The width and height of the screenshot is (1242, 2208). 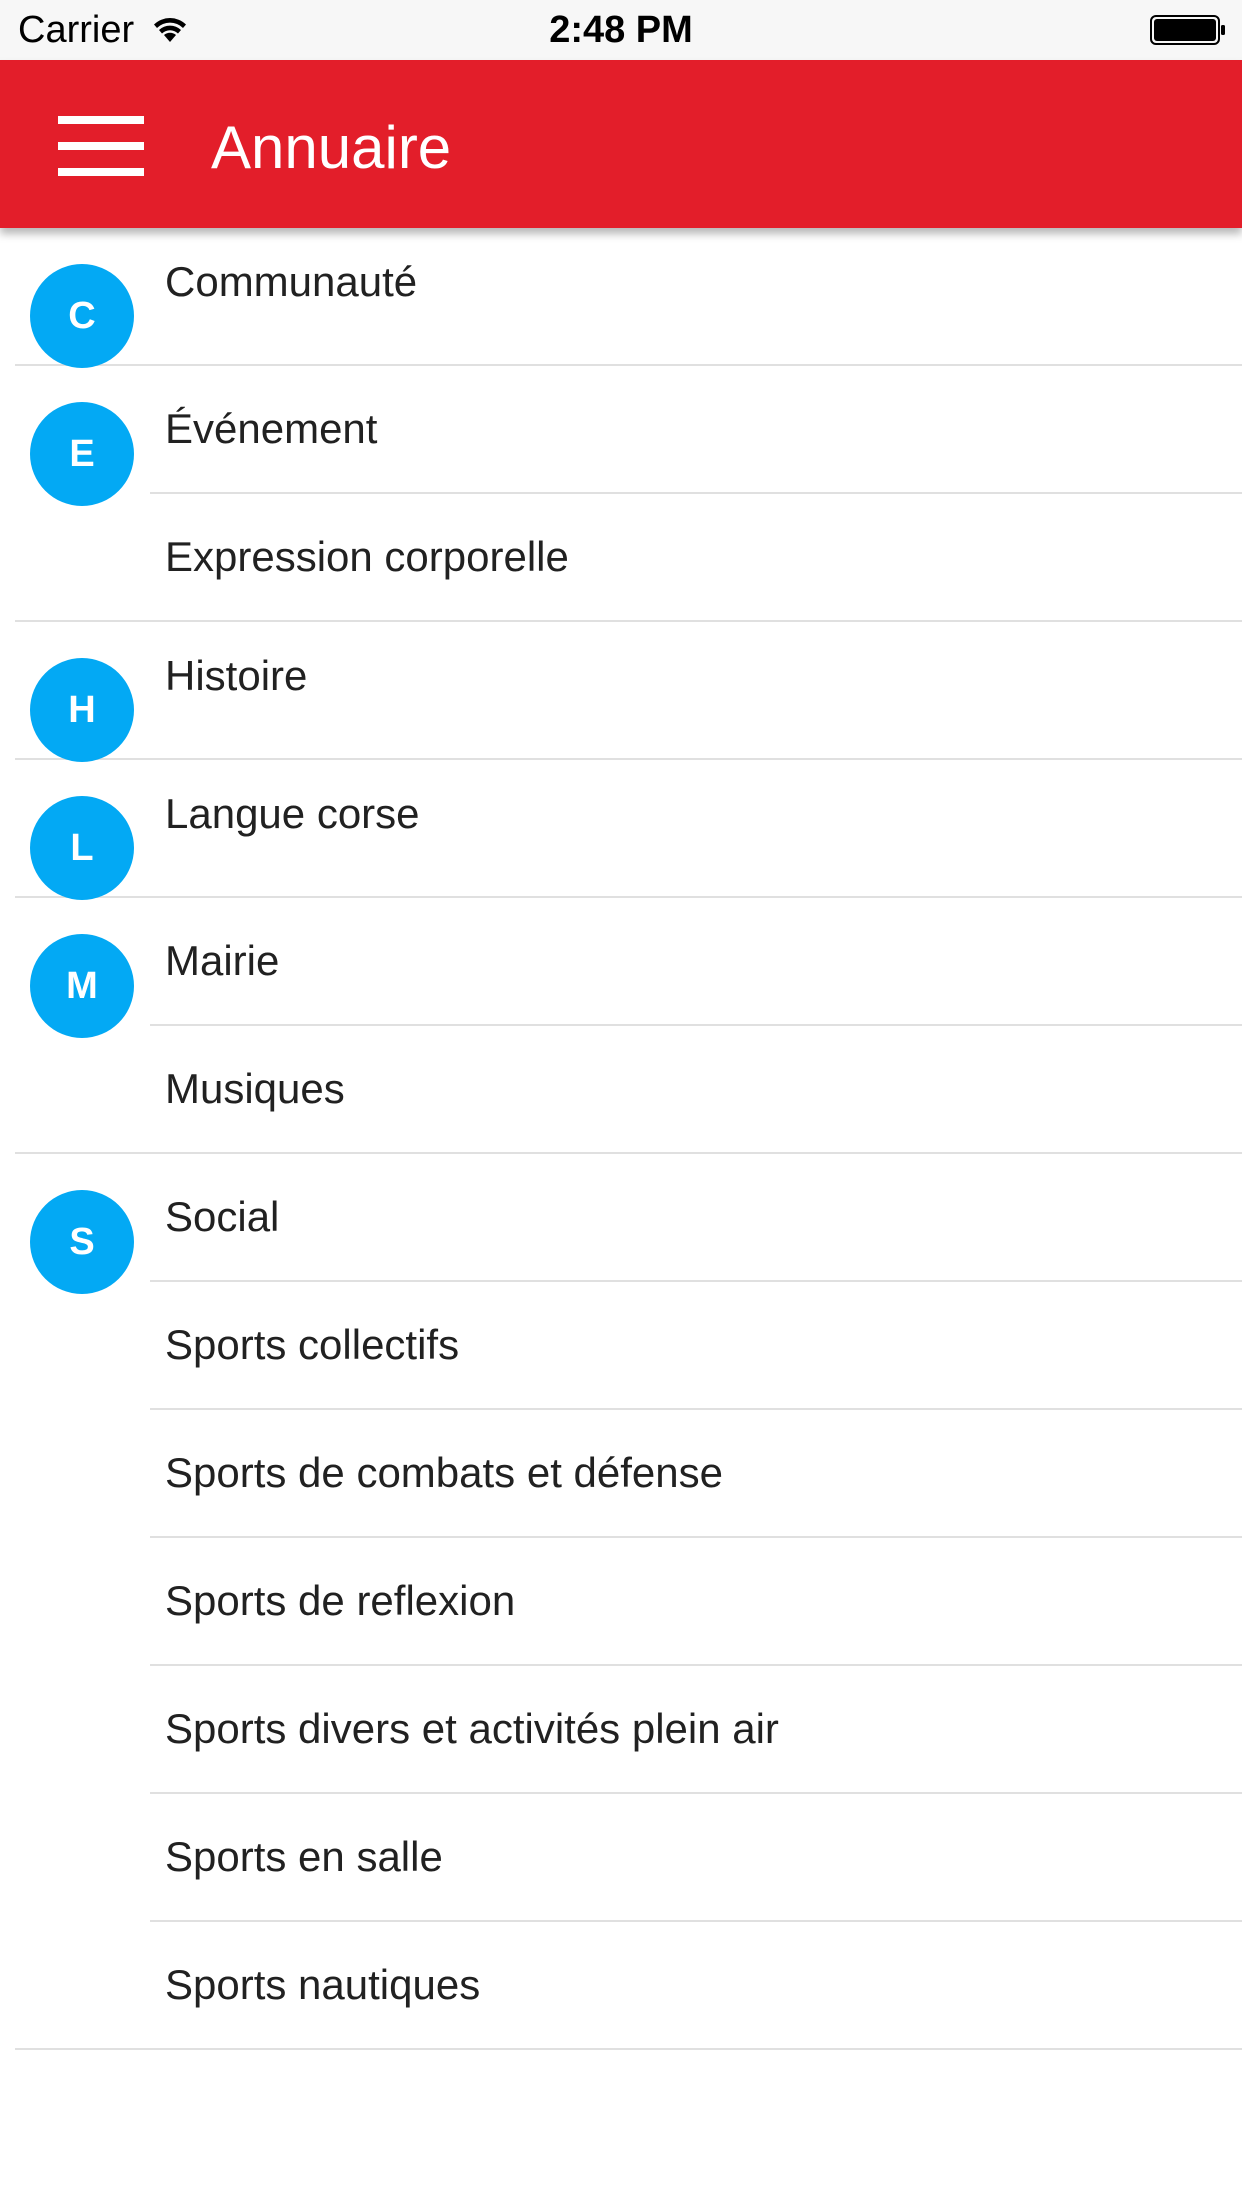 I want to click on list-item-label: Sports nautiques, so click(x=323, y=1984).